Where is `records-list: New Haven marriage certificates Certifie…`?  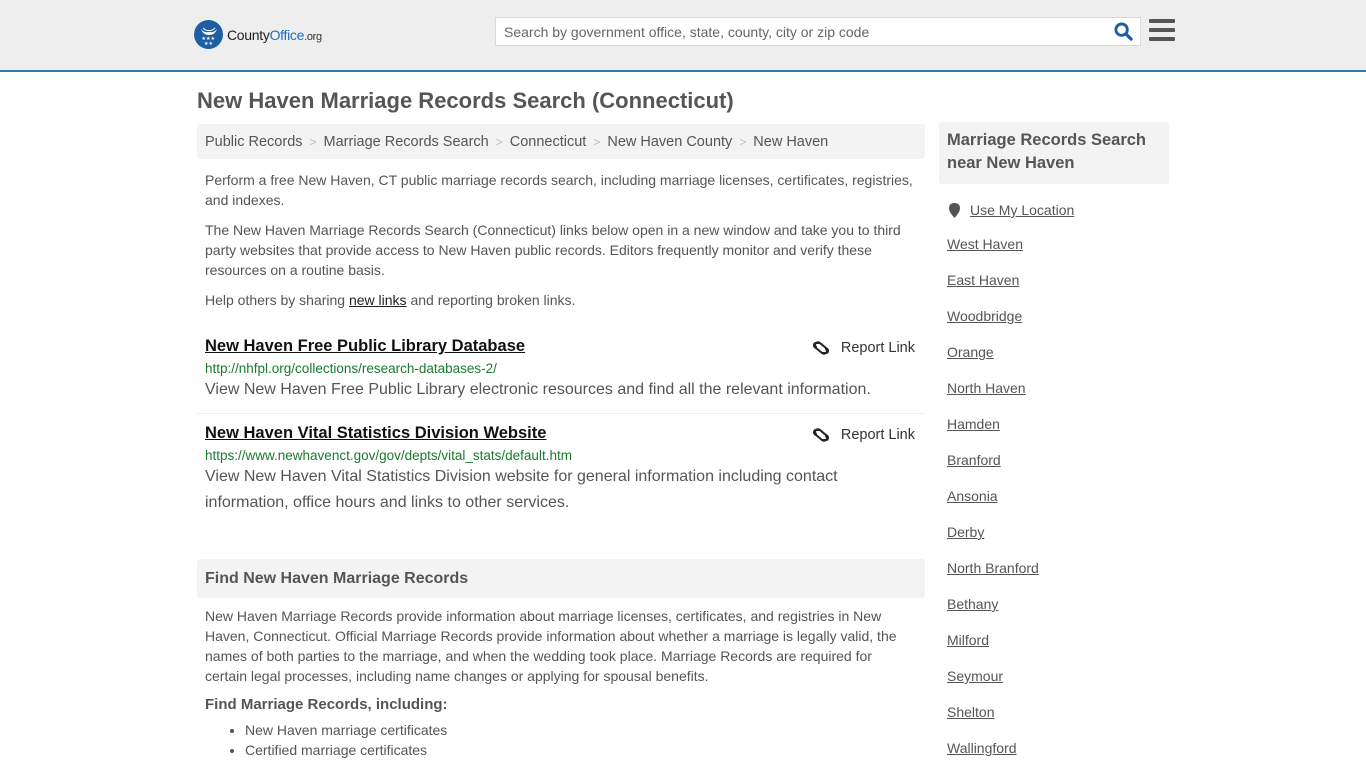 records-list: New Haven marriage certificates Certifie… is located at coordinates (561, 740).